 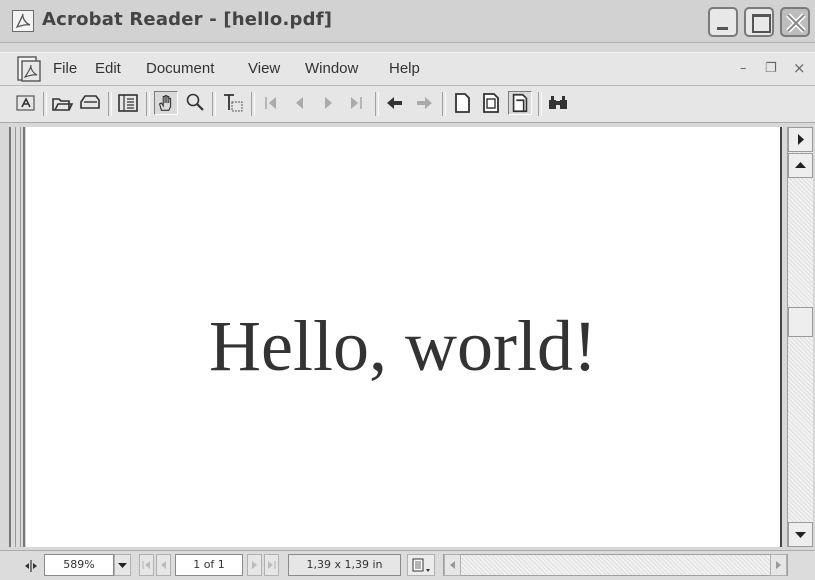 What do you see at coordinates (404, 68) in the screenshot?
I see `menu-help: Help` at bounding box center [404, 68].